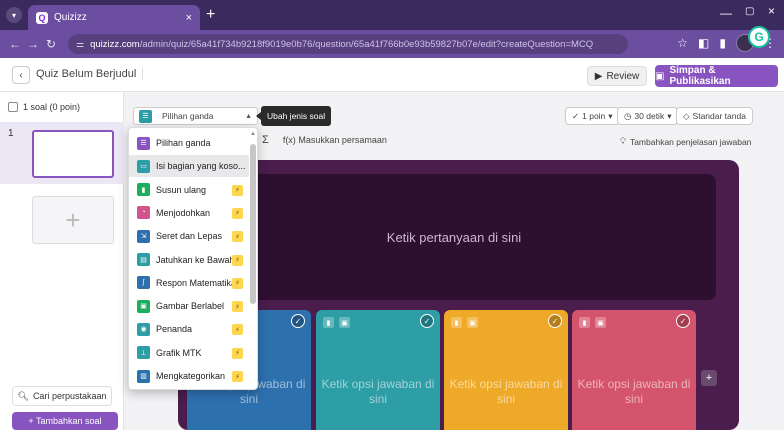  What do you see at coordinates (15, 44) in the screenshot?
I see `back-arrow-icon: ←` at bounding box center [15, 44].